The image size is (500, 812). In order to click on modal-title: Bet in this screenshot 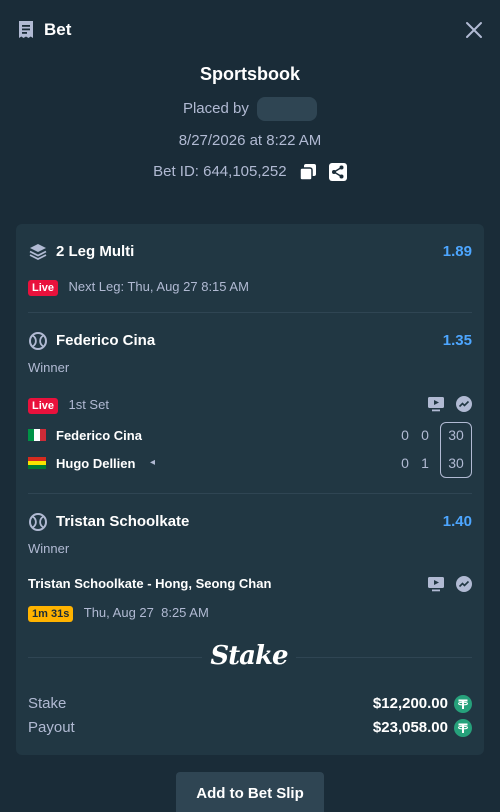, I will do `click(58, 29)`.